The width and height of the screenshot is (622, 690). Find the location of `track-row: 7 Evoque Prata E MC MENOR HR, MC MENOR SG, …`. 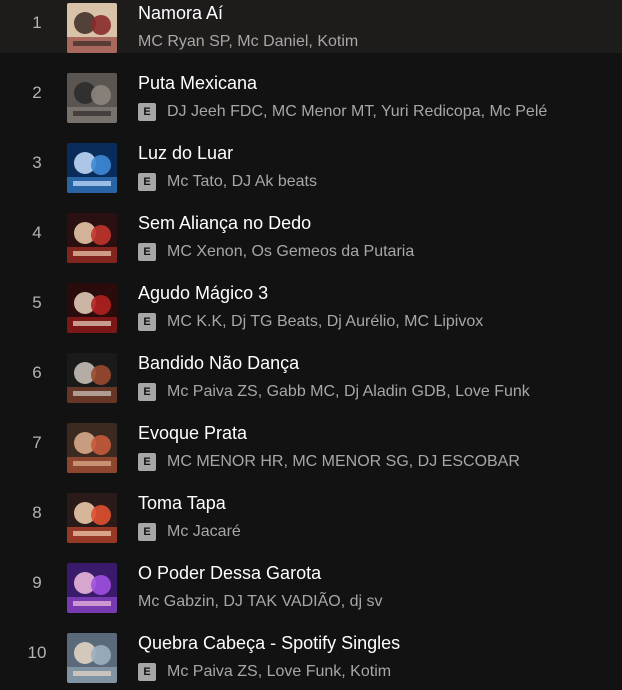

track-row: 7 Evoque Prata E MC MENOR HR, MC MENOR SG, … is located at coordinates (311, 438).